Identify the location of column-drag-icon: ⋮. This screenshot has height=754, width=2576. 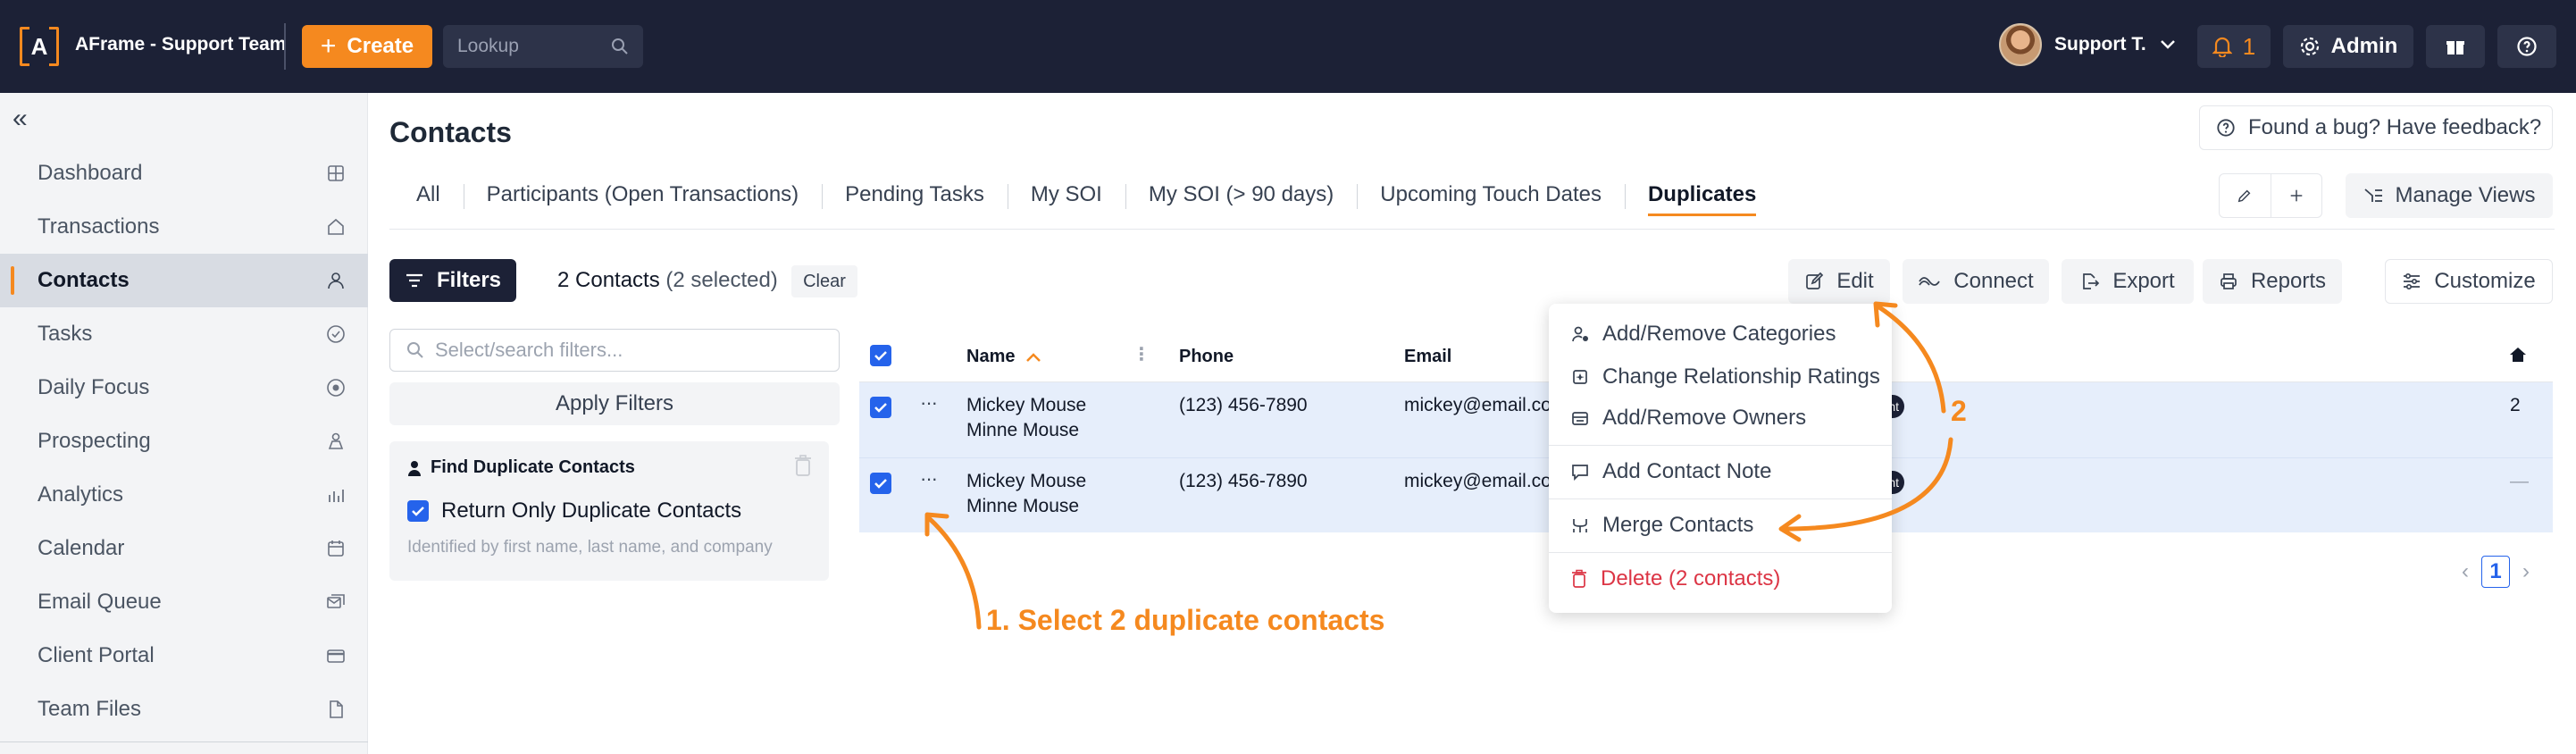
(1142, 354).